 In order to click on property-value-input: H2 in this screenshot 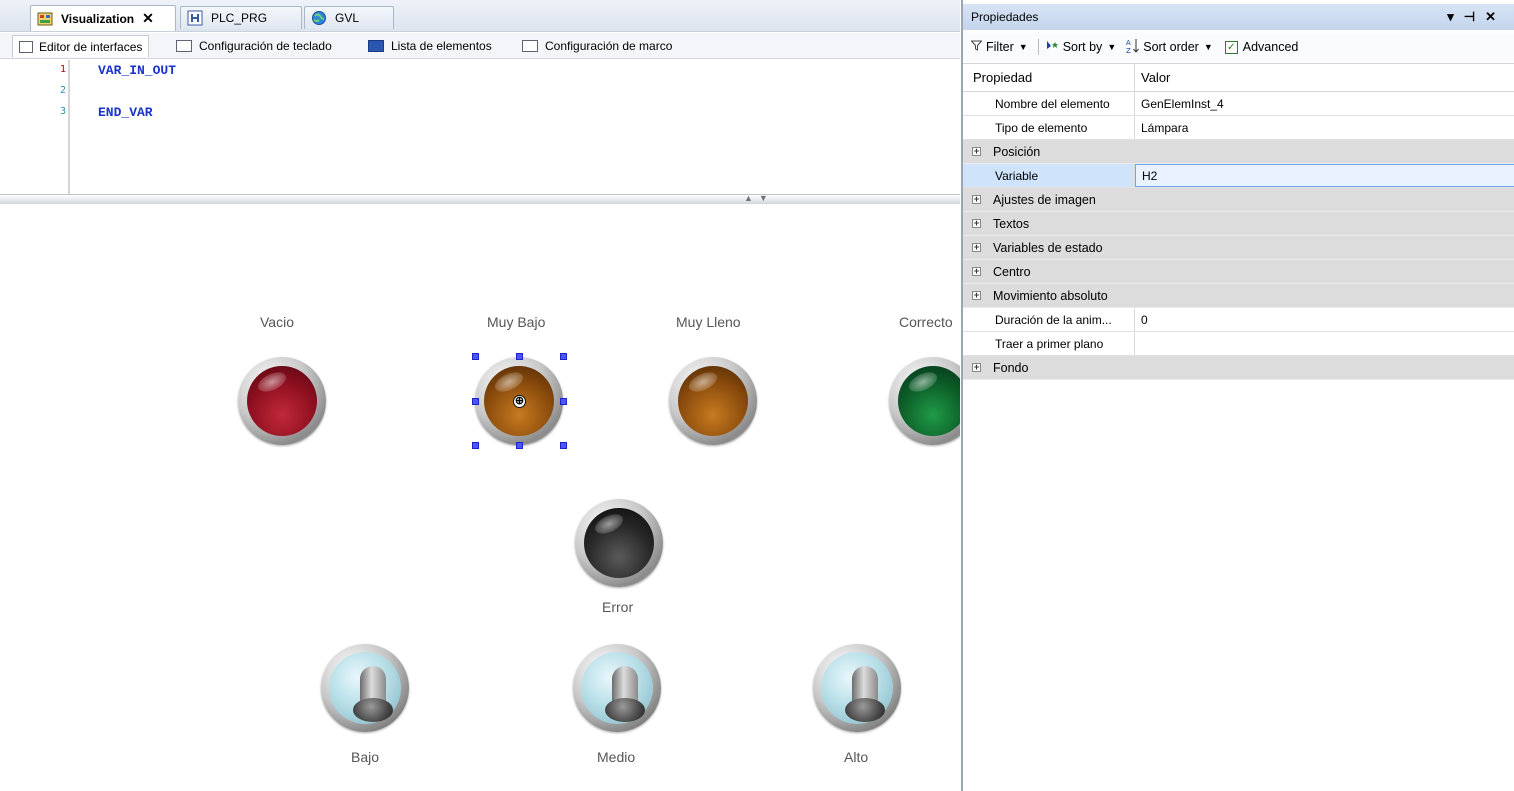, I will do `click(1324, 175)`.